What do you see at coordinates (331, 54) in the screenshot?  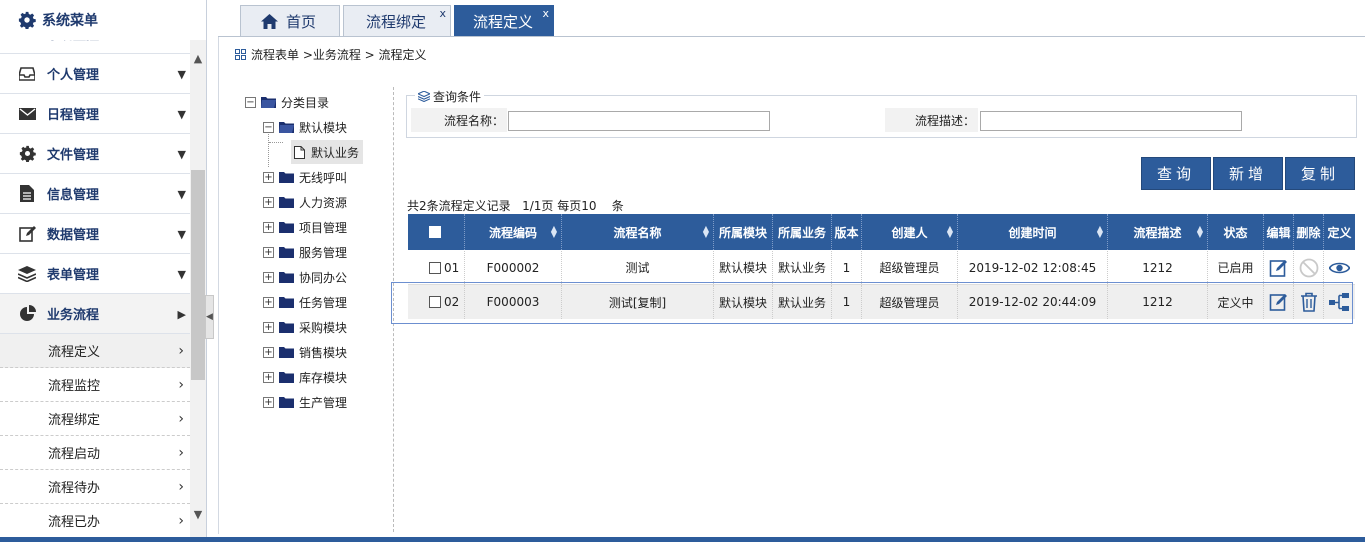 I see `breadcrumb: 流程表单 >业务流程 > 流程定义` at bounding box center [331, 54].